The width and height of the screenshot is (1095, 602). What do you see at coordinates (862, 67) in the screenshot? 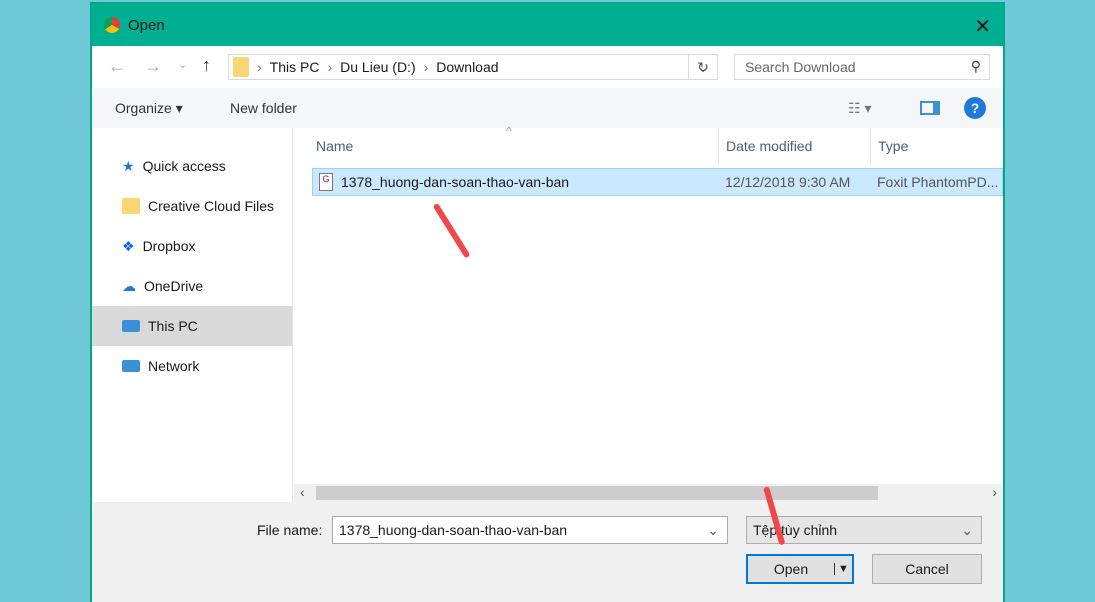
I see `search-input: Search Download ⚲` at bounding box center [862, 67].